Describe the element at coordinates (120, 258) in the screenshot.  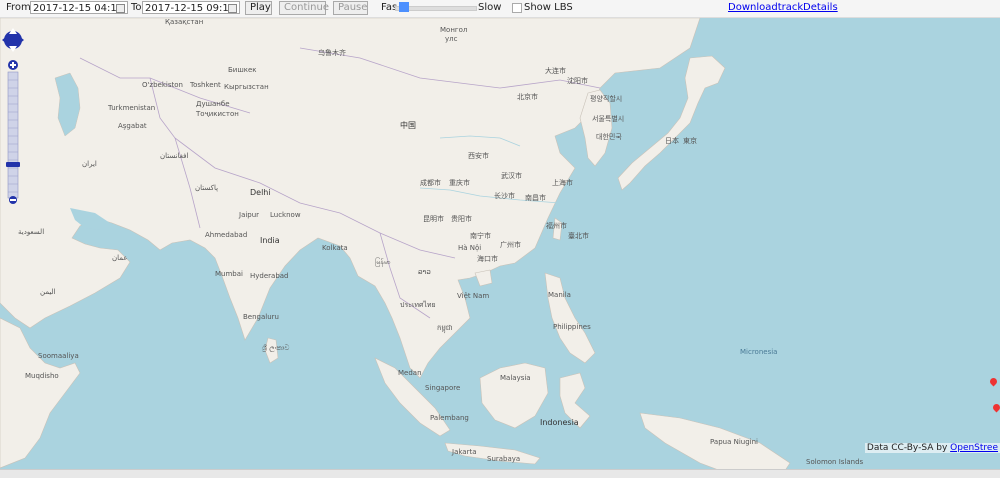
I see `map-label: عمان` at that location.